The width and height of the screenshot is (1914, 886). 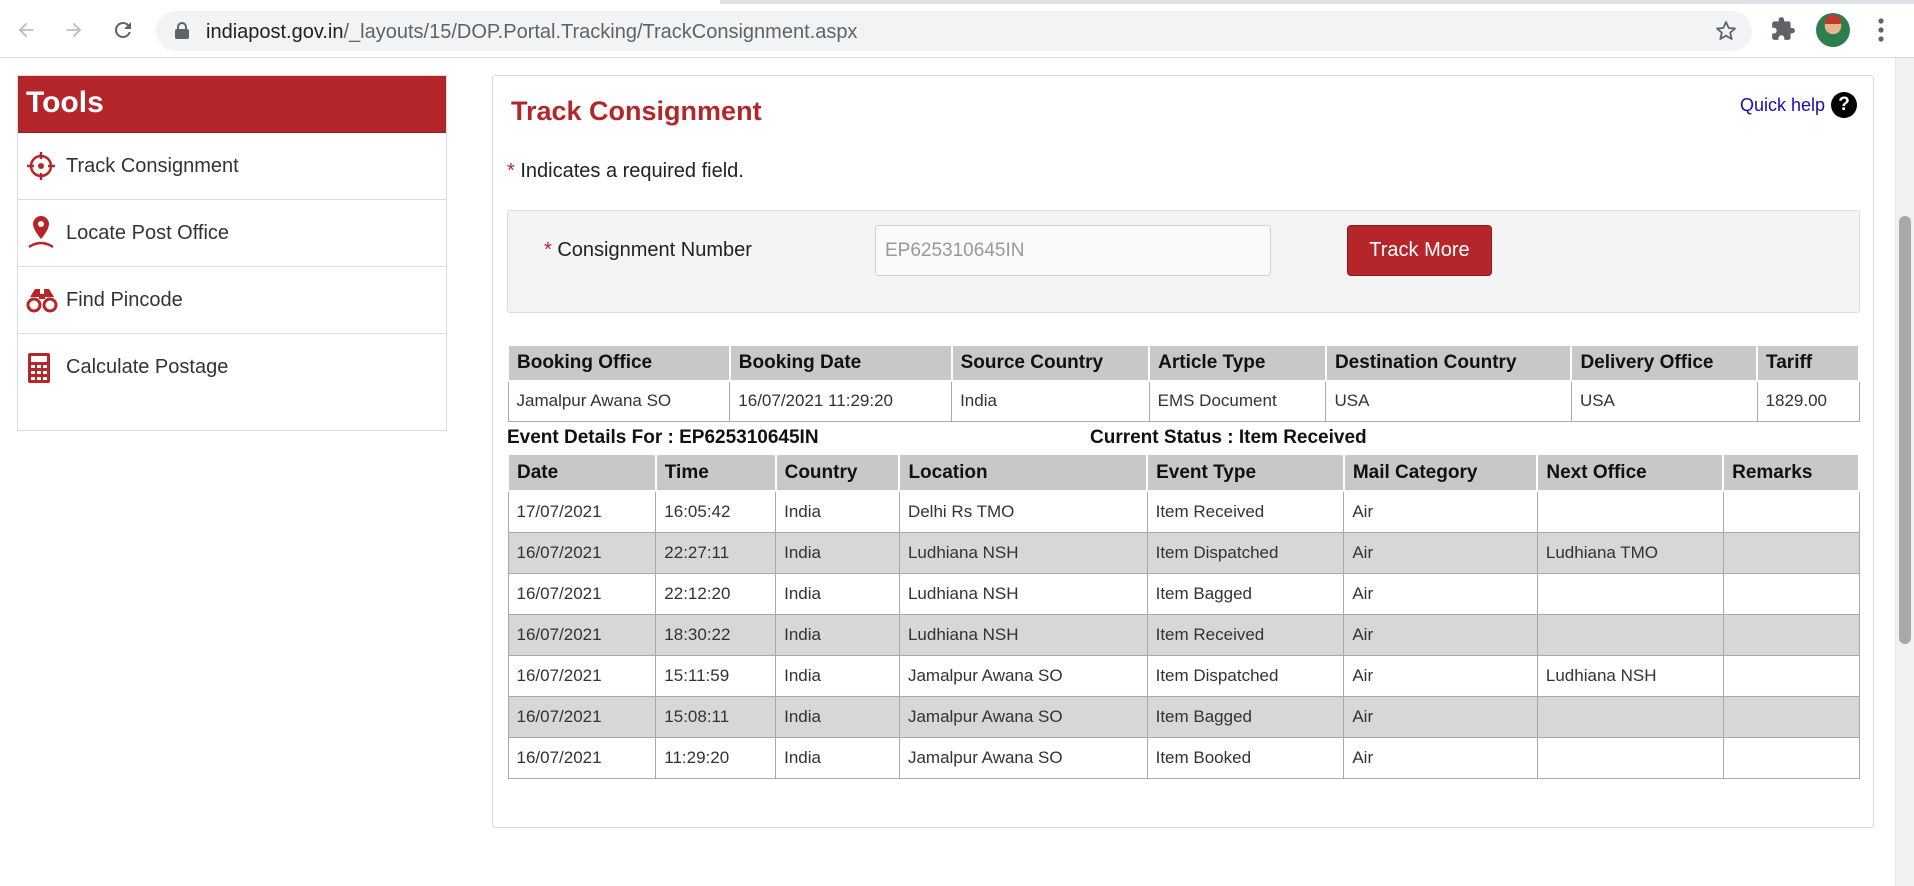 I want to click on column-header: Country, so click(x=837, y=472).